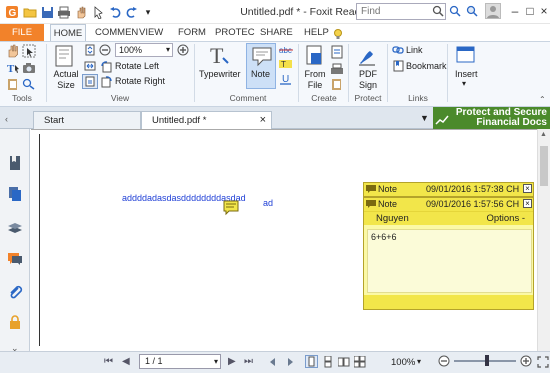 Image resolution: width=550 pixels, height=373 pixels. What do you see at coordinates (368, 80) in the screenshot?
I see `pdf-sign-button: PDF Sign` at bounding box center [368, 80].